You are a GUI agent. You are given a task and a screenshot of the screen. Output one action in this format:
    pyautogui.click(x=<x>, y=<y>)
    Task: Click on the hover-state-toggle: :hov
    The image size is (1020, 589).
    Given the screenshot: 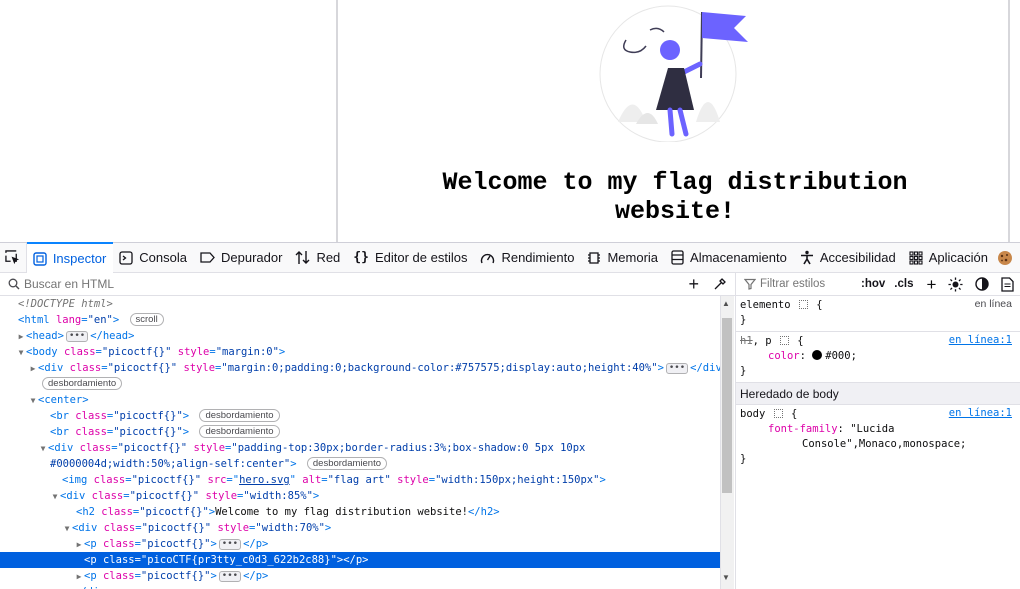 What is the action you would take?
    pyautogui.click(x=873, y=284)
    